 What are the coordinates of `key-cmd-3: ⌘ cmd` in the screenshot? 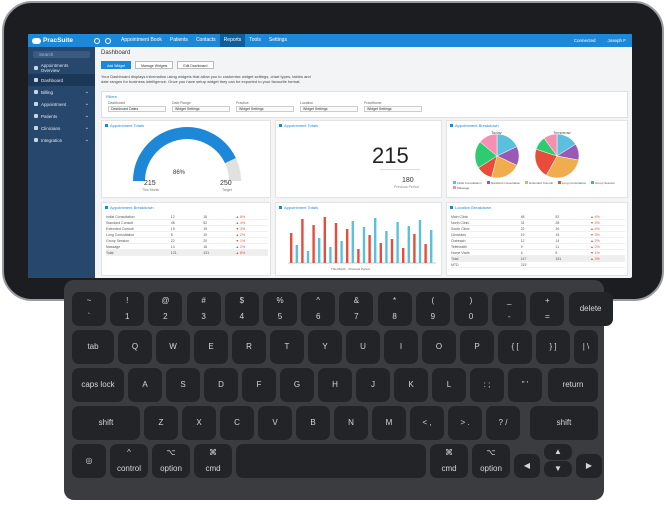 It's located at (213, 461).